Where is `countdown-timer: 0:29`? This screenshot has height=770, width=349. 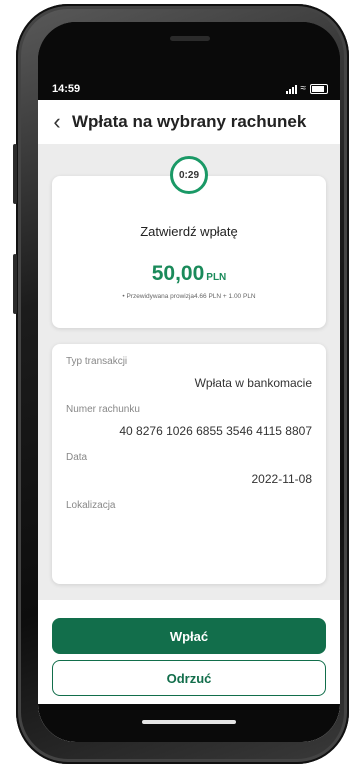
countdown-timer: 0:29 is located at coordinates (189, 175).